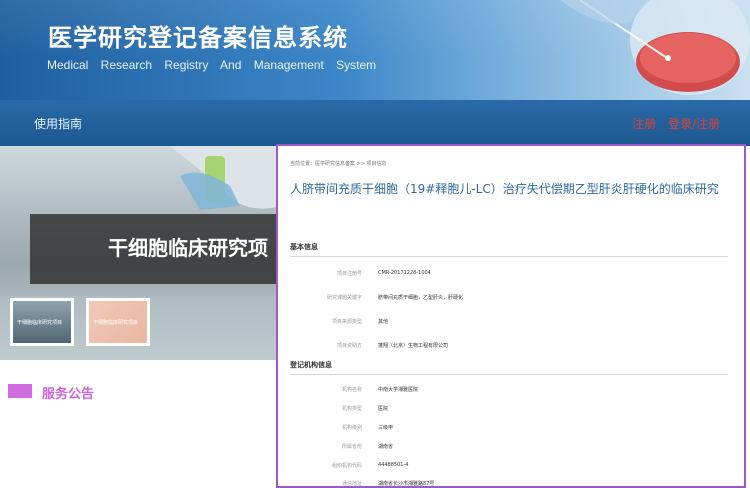 The height and width of the screenshot is (488, 750). I want to click on field-value: 44488501-4, so click(393, 465).